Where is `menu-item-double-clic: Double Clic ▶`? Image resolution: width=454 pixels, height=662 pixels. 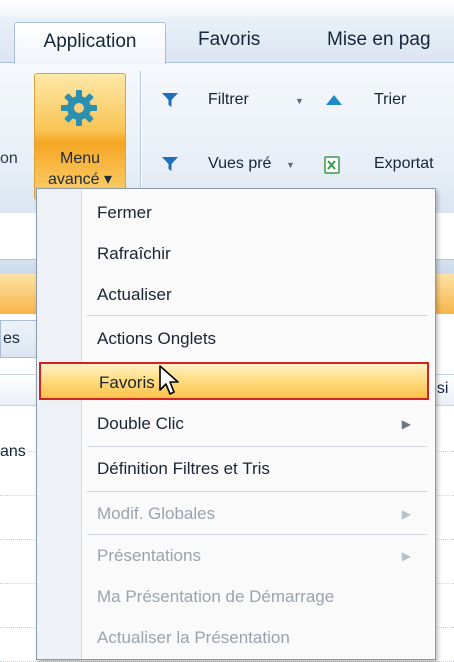 menu-item-double-clic: Double Clic ▶ is located at coordinates (258, 424).